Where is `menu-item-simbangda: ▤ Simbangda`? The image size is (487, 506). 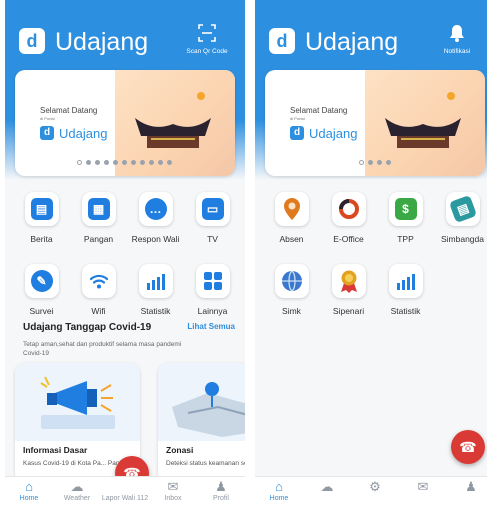
menu-item-simbangda: ▤ Simbangda is located at coordinates (460, 223).